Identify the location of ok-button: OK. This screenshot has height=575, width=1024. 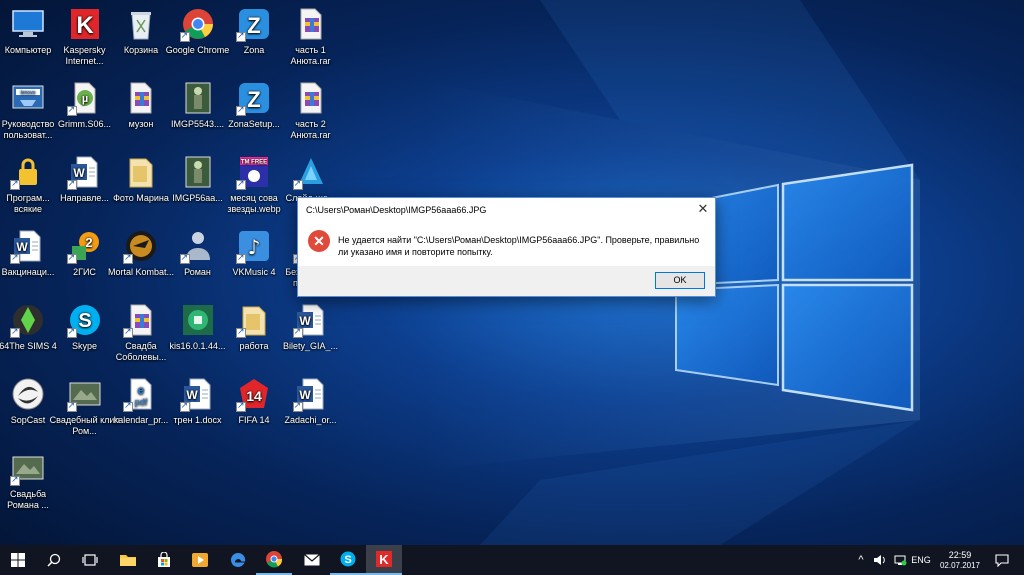
(680, 280).